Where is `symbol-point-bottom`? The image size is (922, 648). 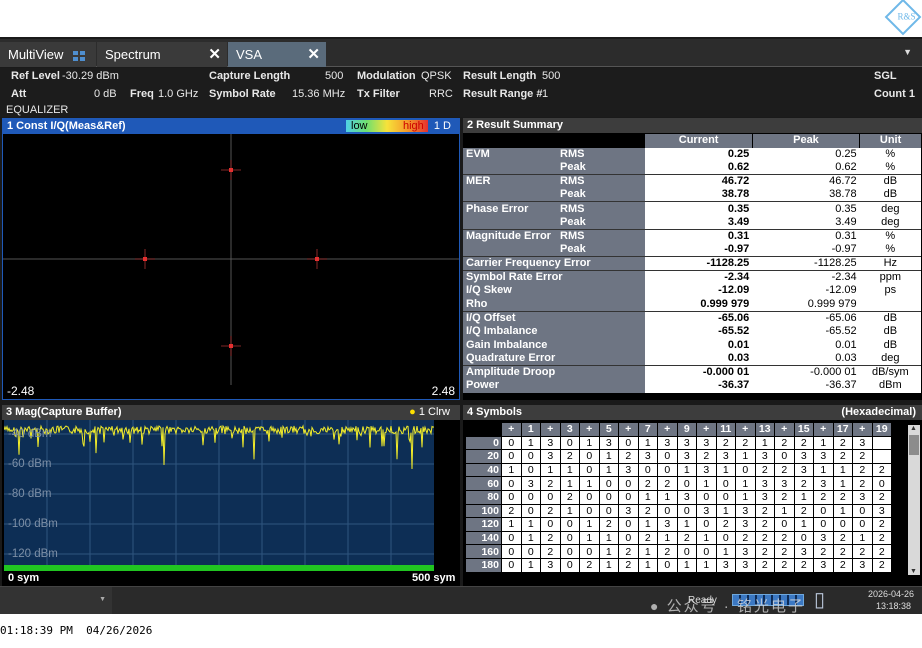 symbol-point-bottom is located at coordinates (231, 346).